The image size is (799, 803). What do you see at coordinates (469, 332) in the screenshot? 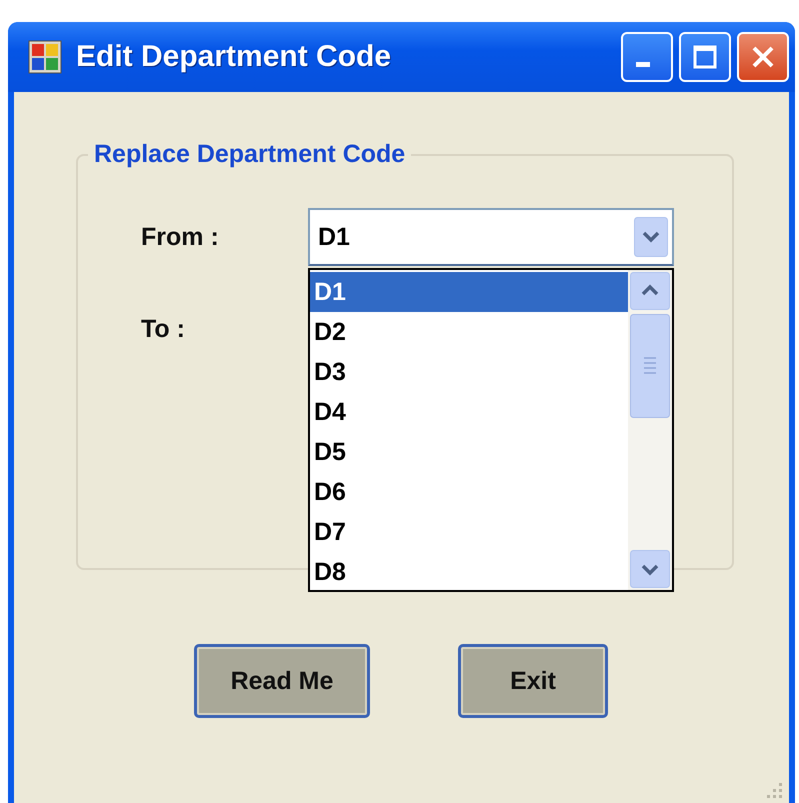
I see `dropdown-option: D2` at bounding box center [469, 332].